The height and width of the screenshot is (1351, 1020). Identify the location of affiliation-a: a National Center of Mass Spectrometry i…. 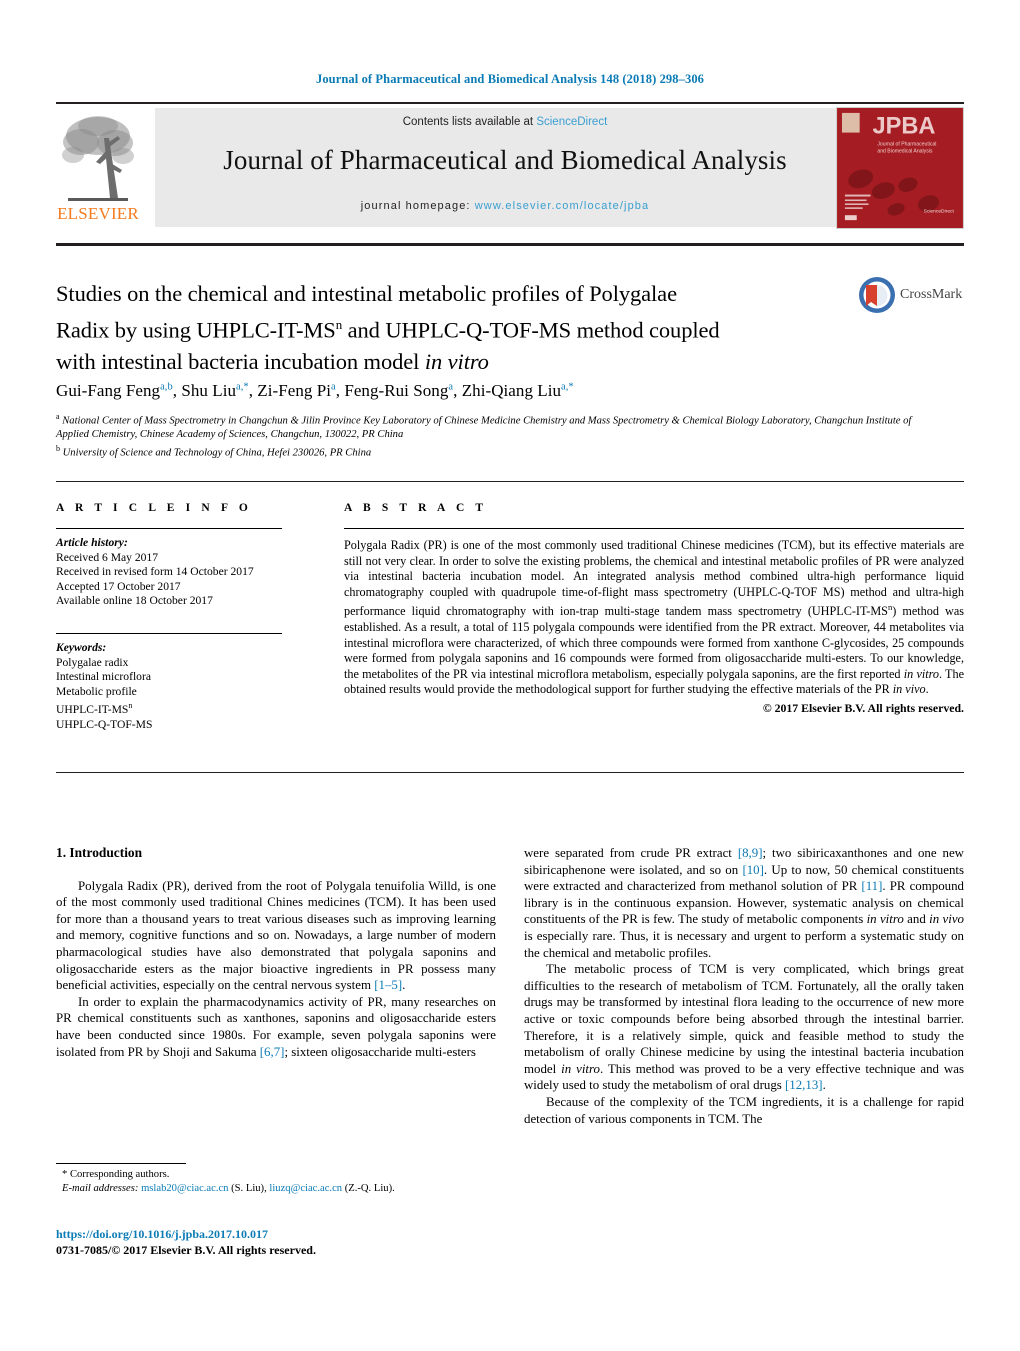
(496, 426).